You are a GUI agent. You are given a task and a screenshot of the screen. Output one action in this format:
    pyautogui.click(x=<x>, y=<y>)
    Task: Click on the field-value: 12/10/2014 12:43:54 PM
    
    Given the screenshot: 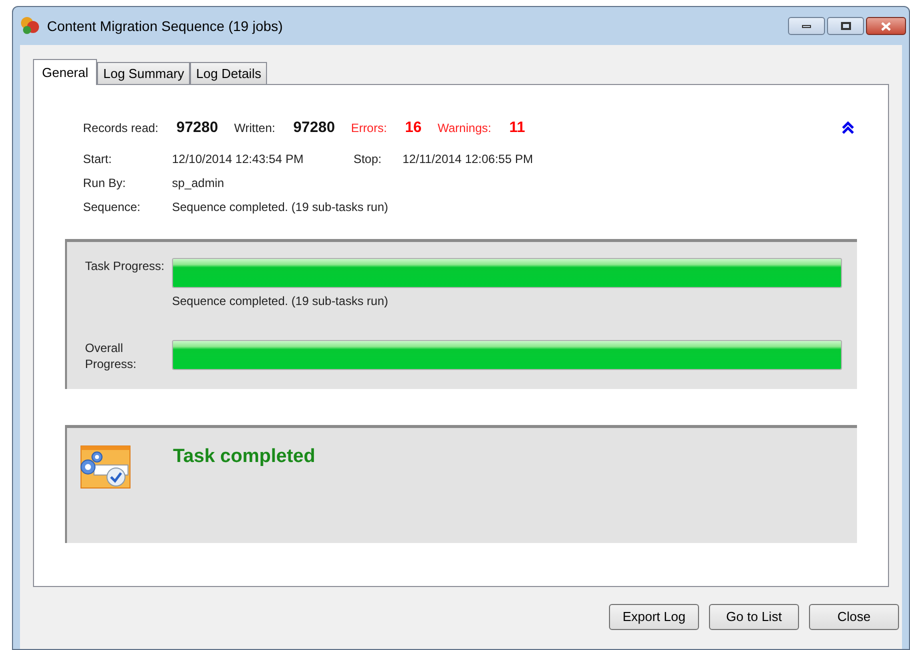 What is the action you would take?
    pyautogui.click(x=238, y=159)
    